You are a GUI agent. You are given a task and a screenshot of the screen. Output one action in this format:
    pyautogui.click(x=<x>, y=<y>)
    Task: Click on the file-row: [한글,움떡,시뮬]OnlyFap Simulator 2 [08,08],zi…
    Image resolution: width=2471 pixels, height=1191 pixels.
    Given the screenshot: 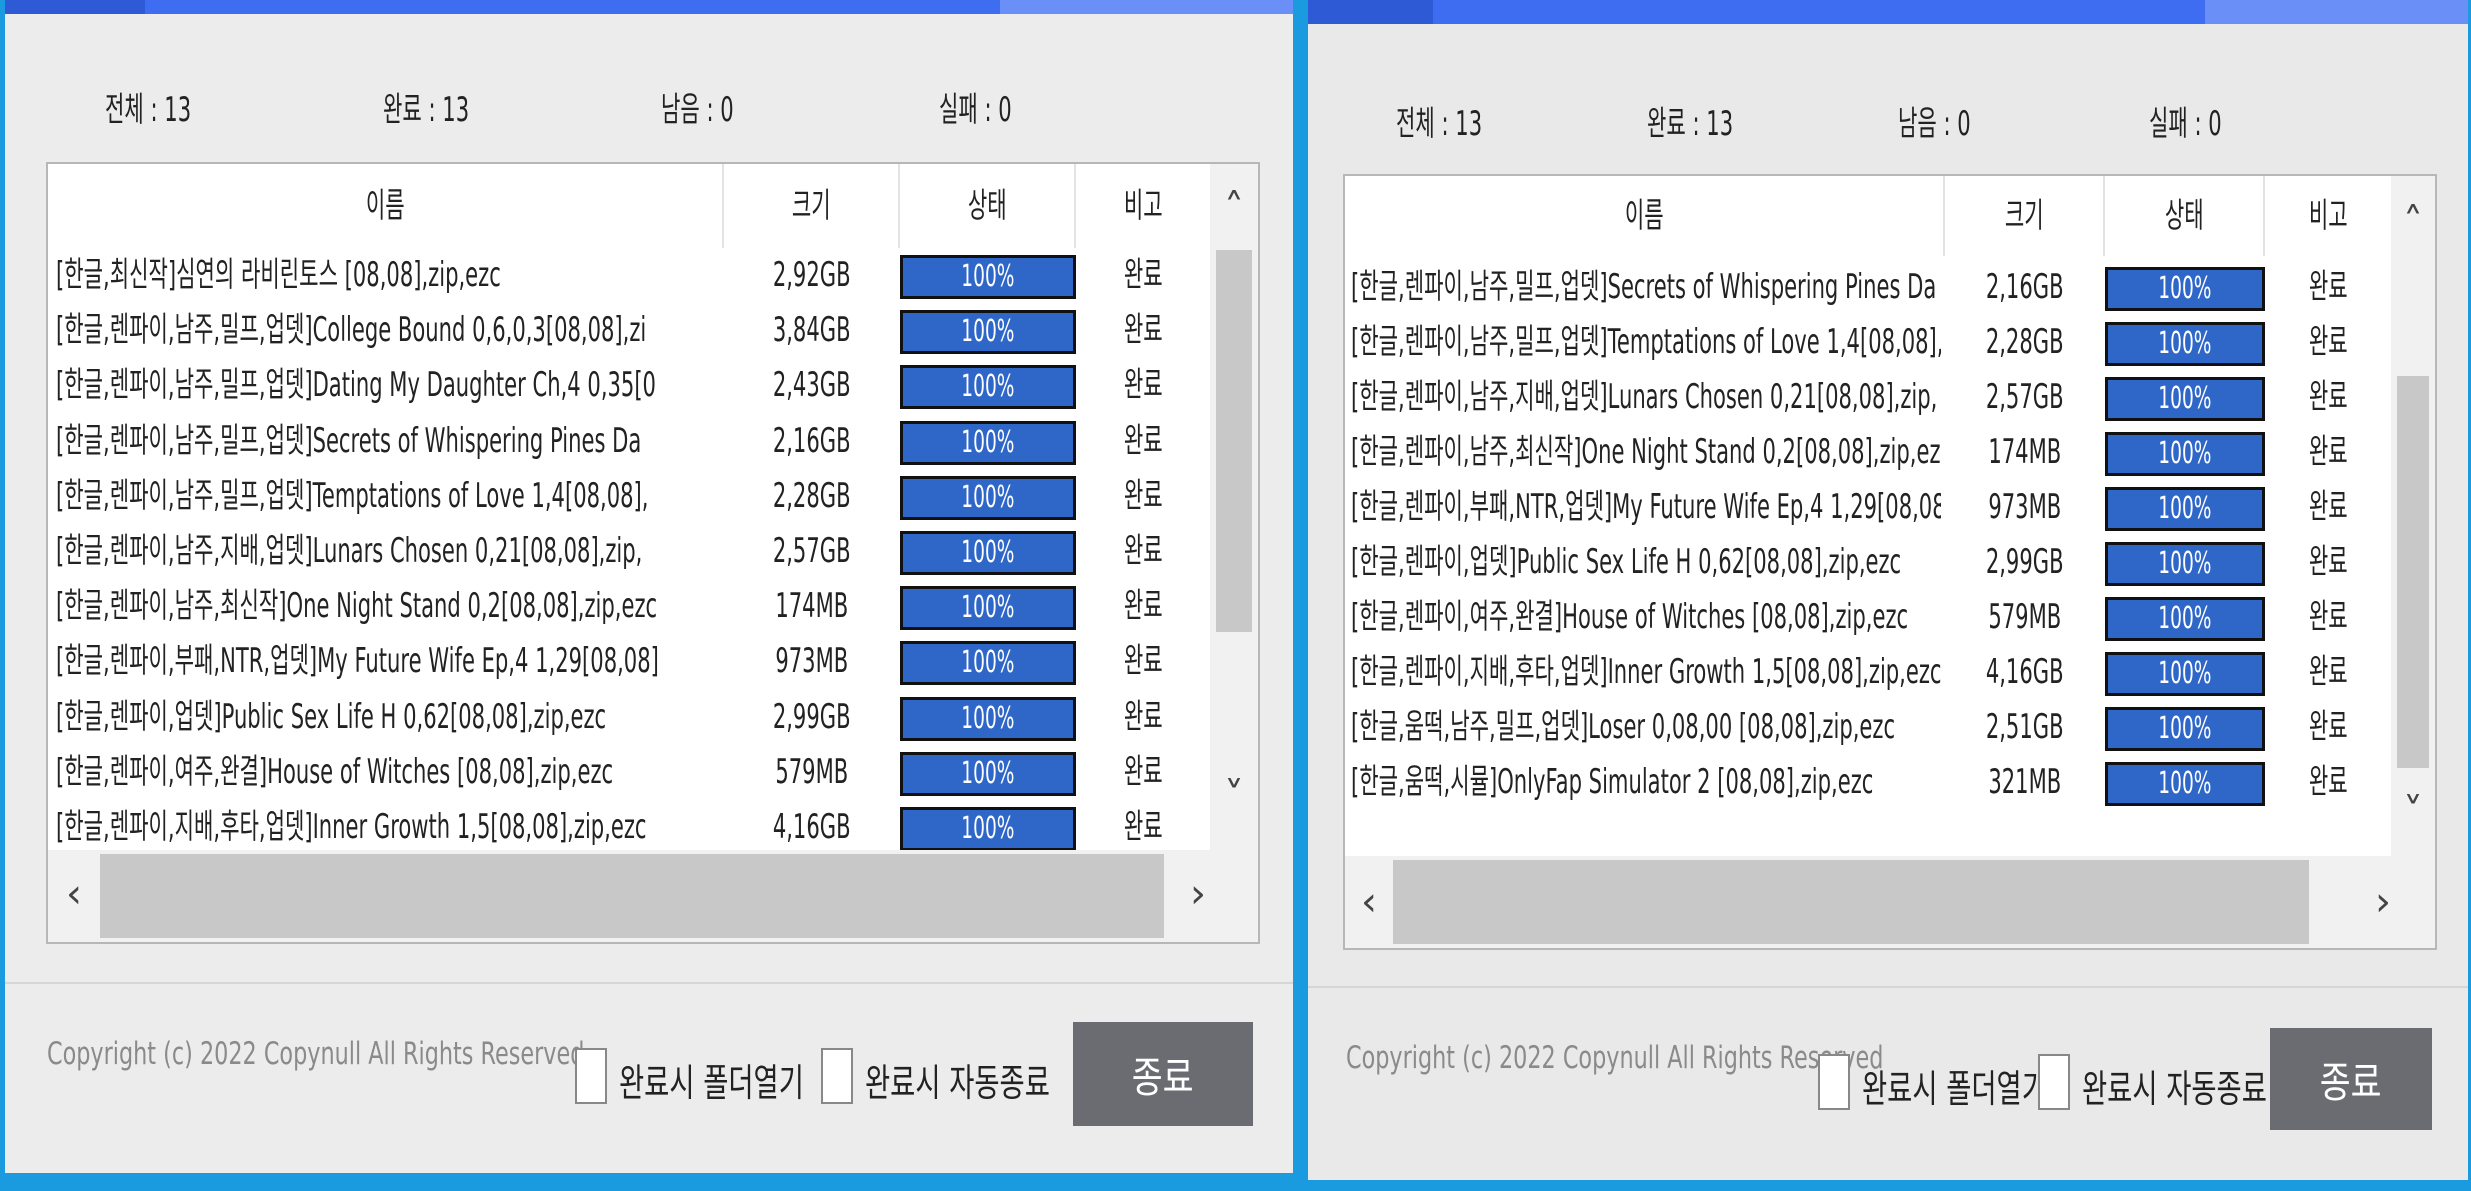 What is the action you would take?
    pyautogui.click(x=1868, y=782)
    